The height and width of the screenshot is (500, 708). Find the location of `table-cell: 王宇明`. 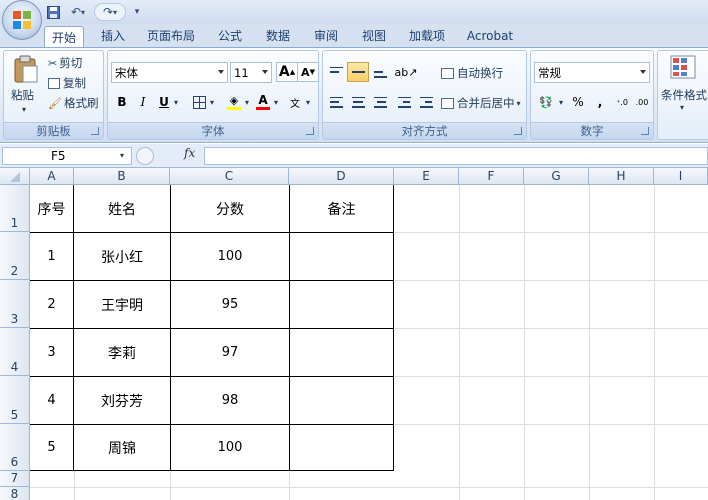

table-cell: 王宇明 is located at coordinates (122, 304).